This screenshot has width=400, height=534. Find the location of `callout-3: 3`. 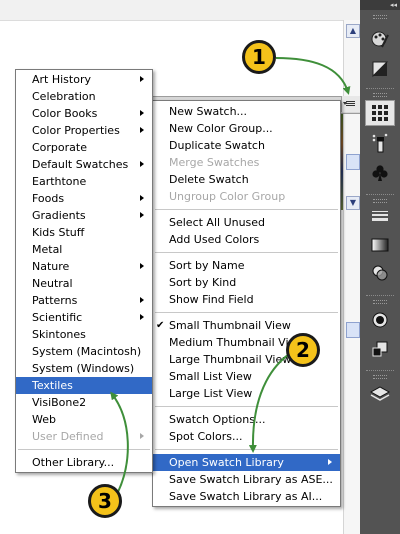

callout-3: 3 is located at coordinates (105, 501).